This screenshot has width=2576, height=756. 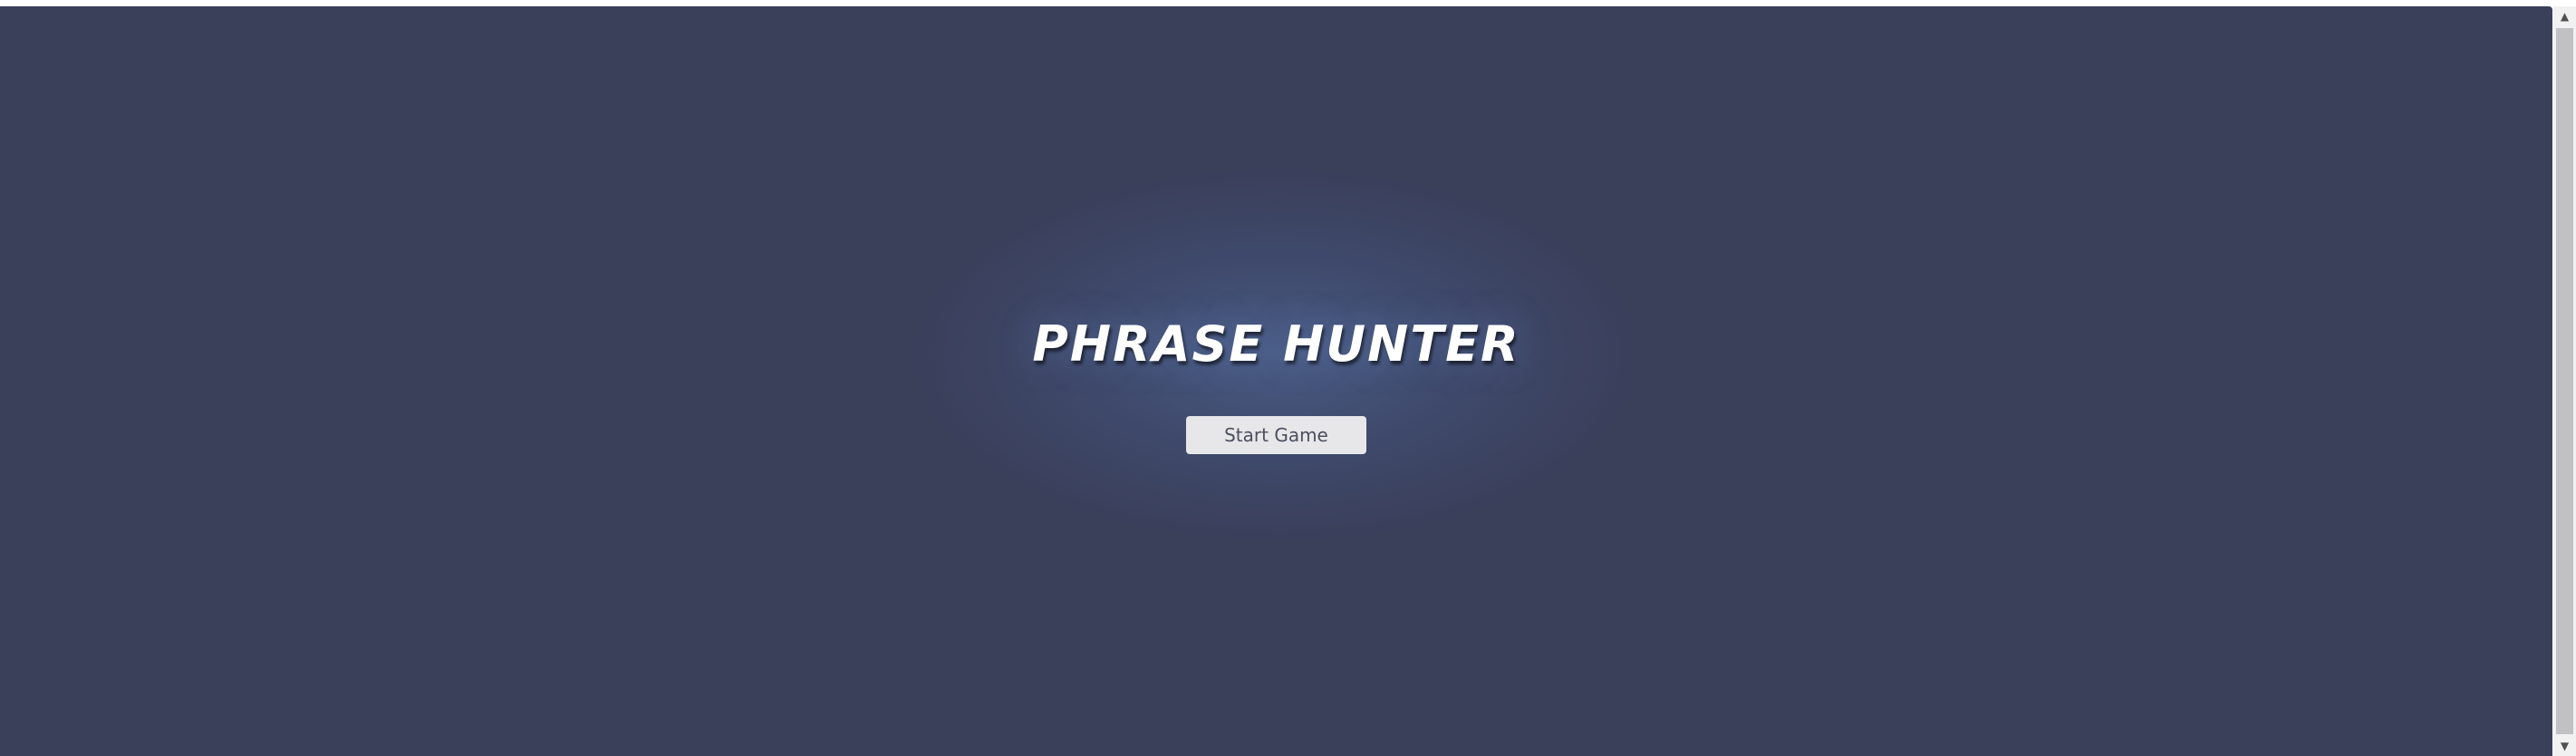 What do you see at coordinates (2564, 16) in the screenshot?
I see `scroll-up-arrow-icon: ▲` at bounding box center [2564, 16].